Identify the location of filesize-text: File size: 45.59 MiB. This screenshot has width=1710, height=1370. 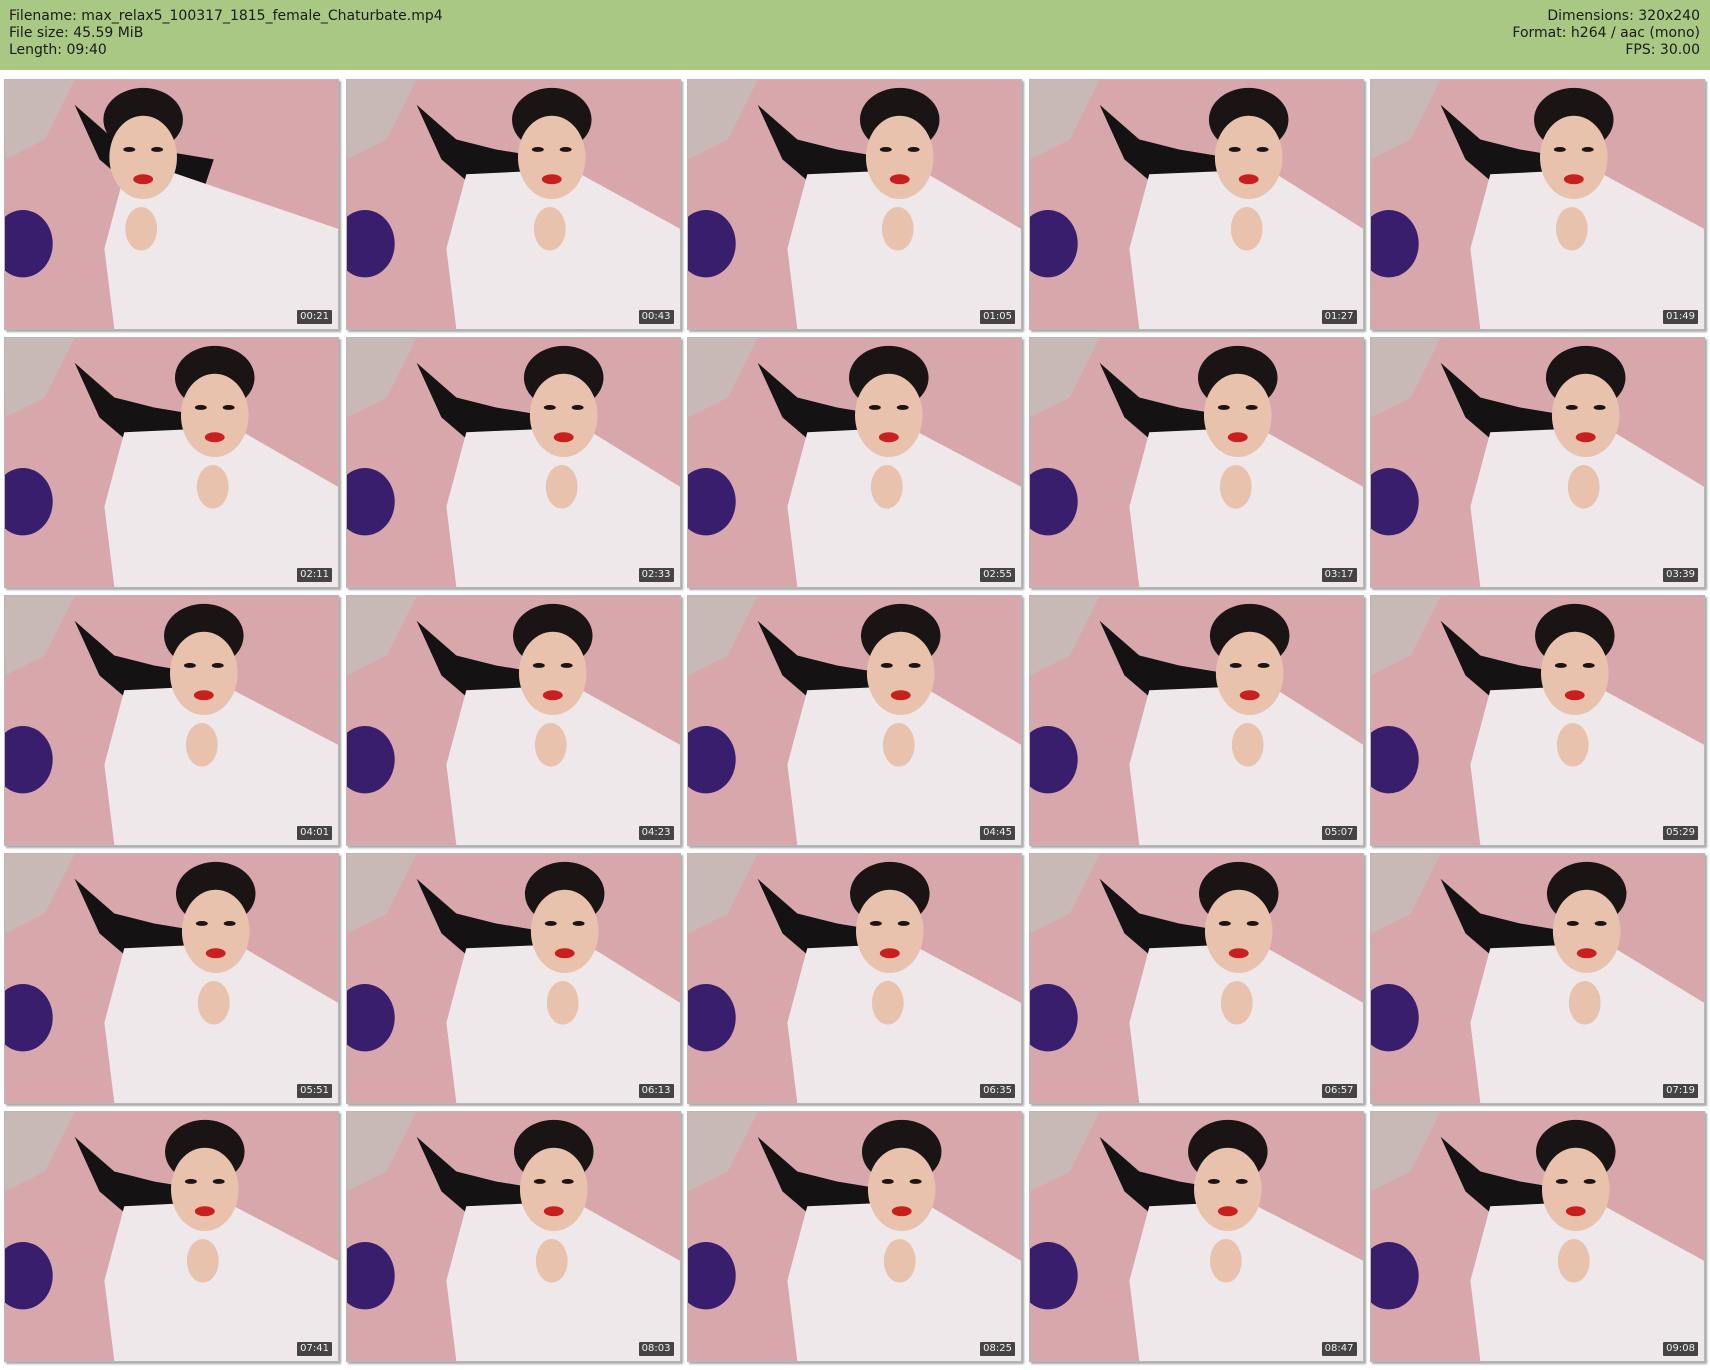
(76, 33).